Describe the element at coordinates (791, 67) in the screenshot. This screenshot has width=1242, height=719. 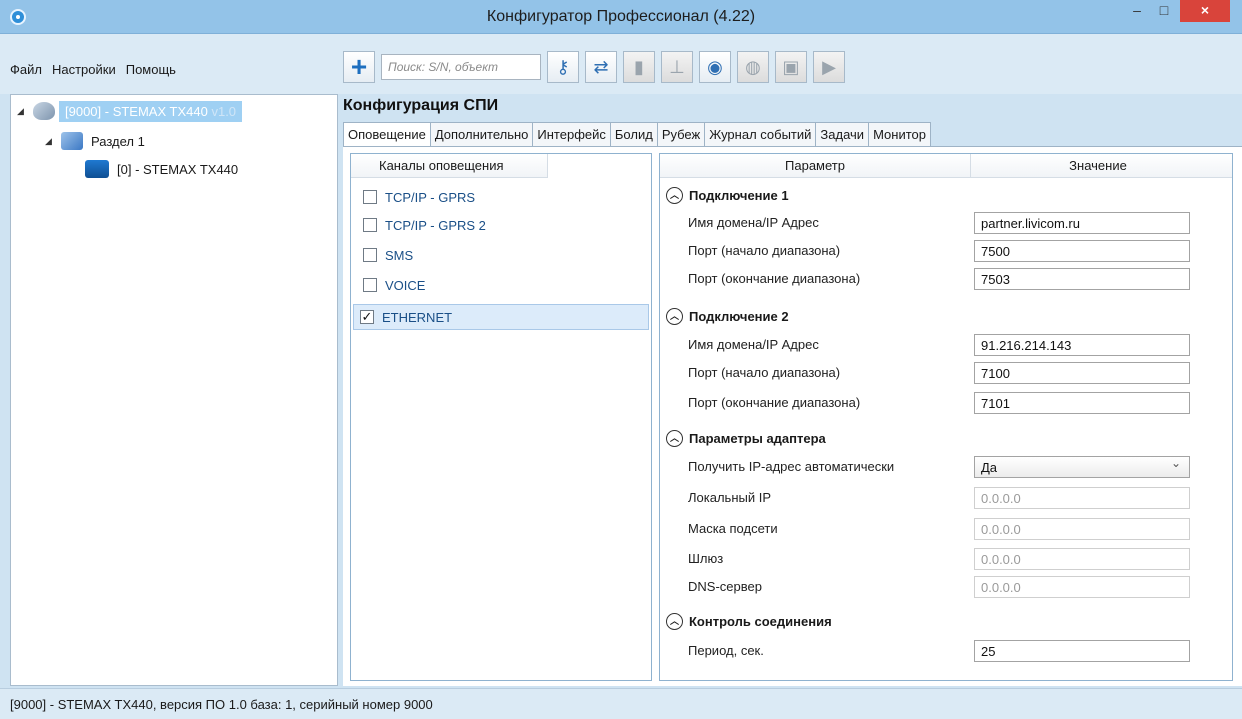
I see `device-icon: ▣` at that location.